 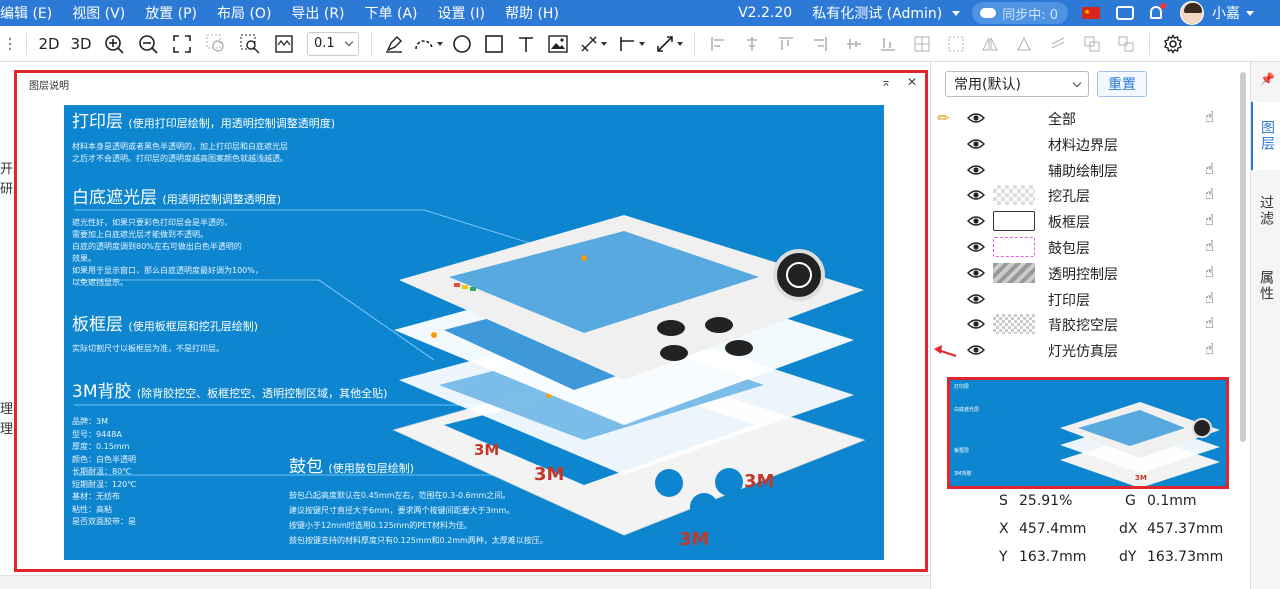 What do you see at coordinates (1014, 272) in the screenshot?
I see `layer-swatch` at bounding box center [1014, 272].